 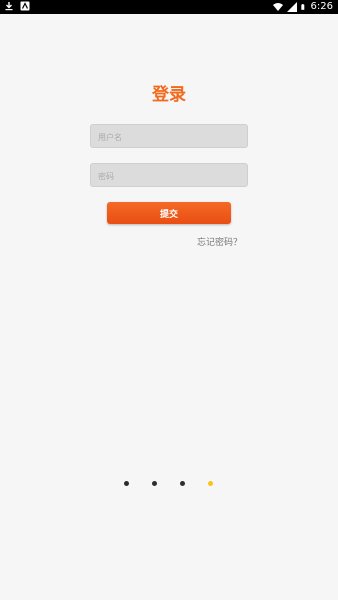 I want to click on status-bar: 6:26, so click(x=169, y=7).